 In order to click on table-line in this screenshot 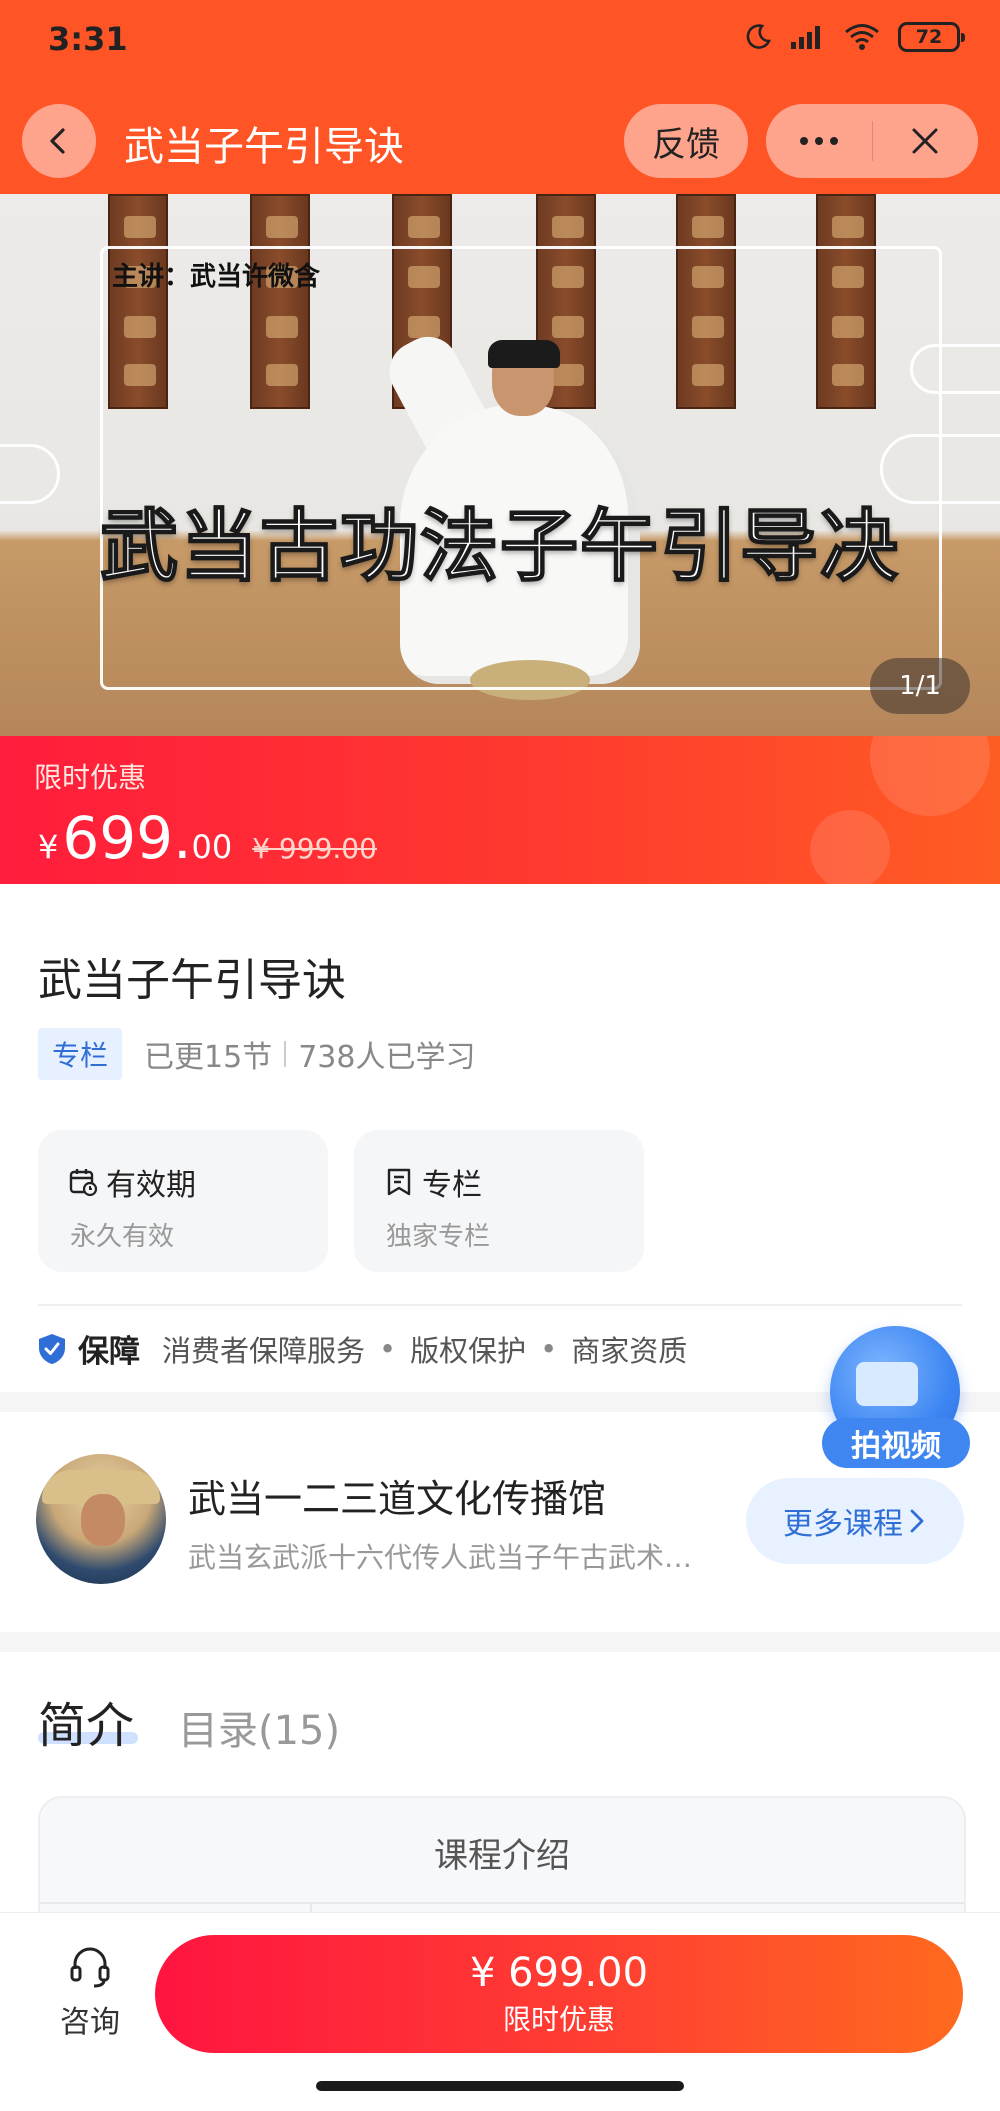, I will do `click(502, 1903)`.